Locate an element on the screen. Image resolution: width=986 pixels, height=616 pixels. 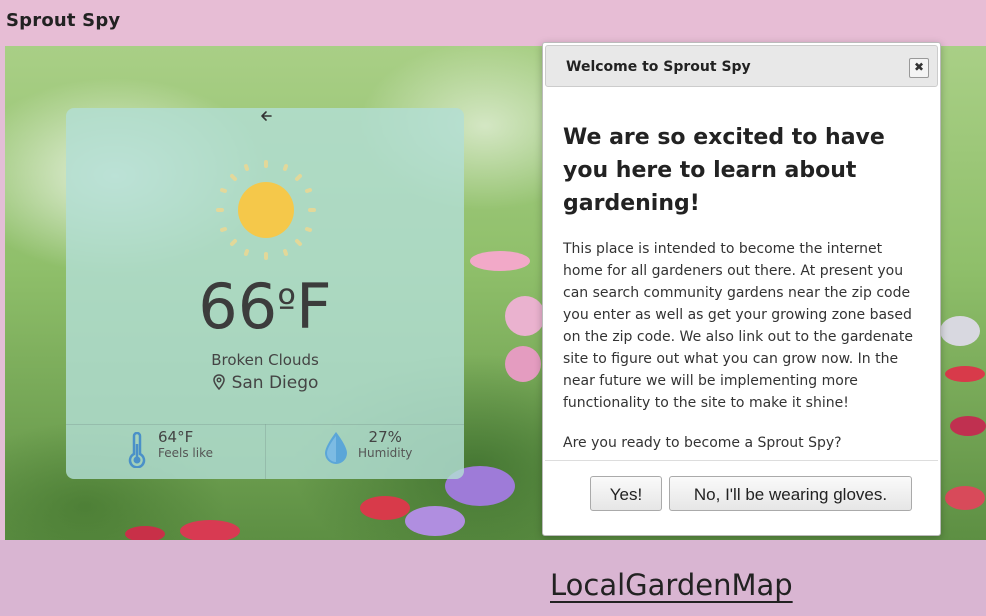
top-bar: Sprout Spy is located at coordinates (493, 23).